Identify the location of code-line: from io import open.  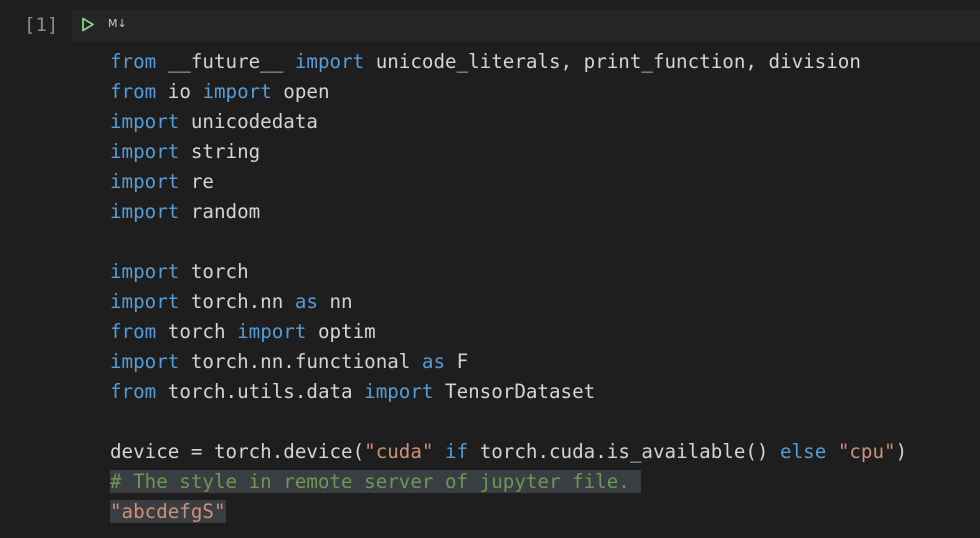
(508, 92).